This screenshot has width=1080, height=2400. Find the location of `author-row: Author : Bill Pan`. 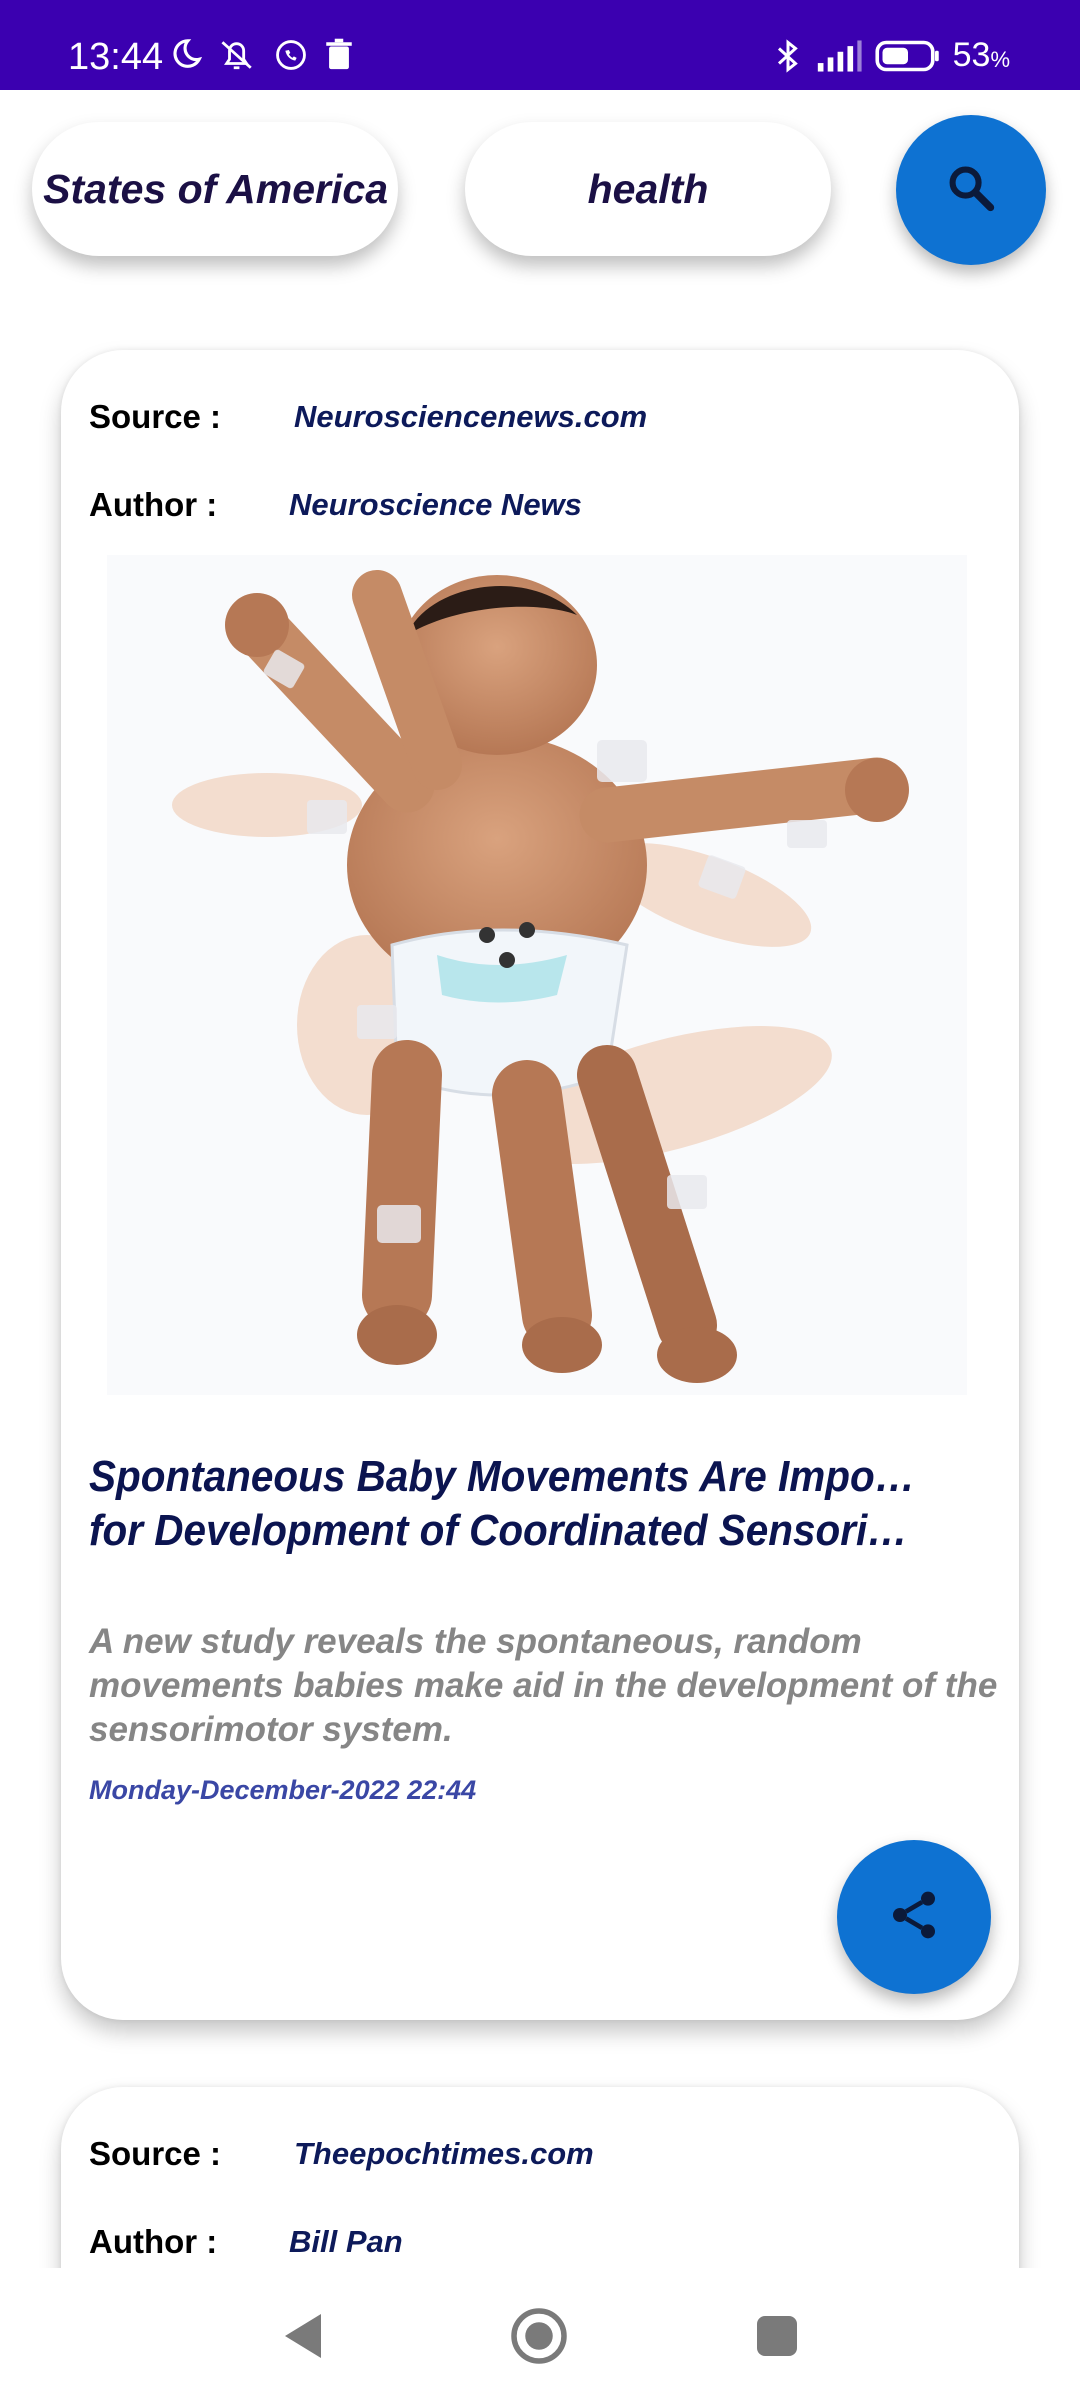

author-row: Author : Bill Pan is located at coordinates (246, 2242).